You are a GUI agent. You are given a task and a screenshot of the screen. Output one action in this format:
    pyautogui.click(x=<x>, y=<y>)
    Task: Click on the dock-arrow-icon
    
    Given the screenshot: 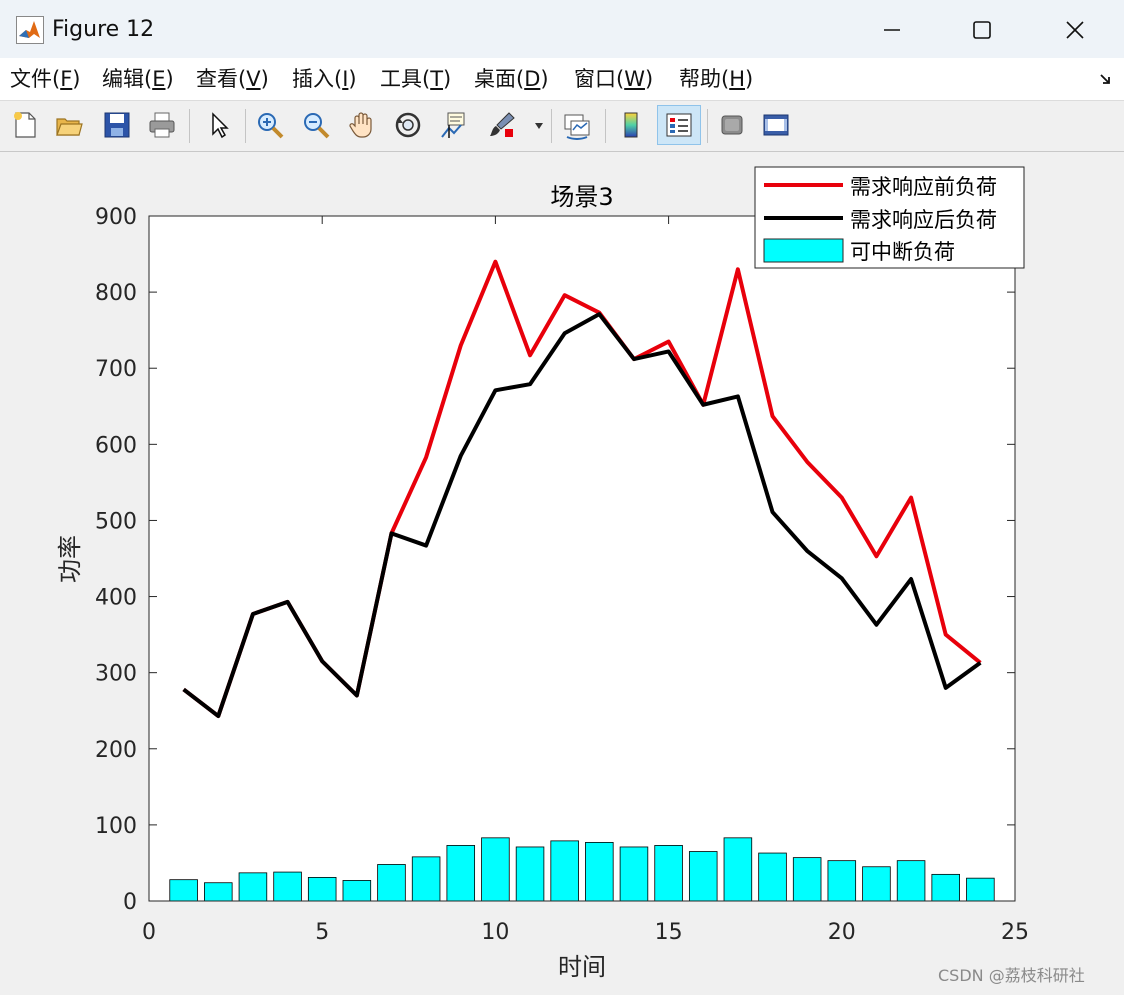 What is the action you would take?
    pyautogui.click(x=1106, y=79)
    